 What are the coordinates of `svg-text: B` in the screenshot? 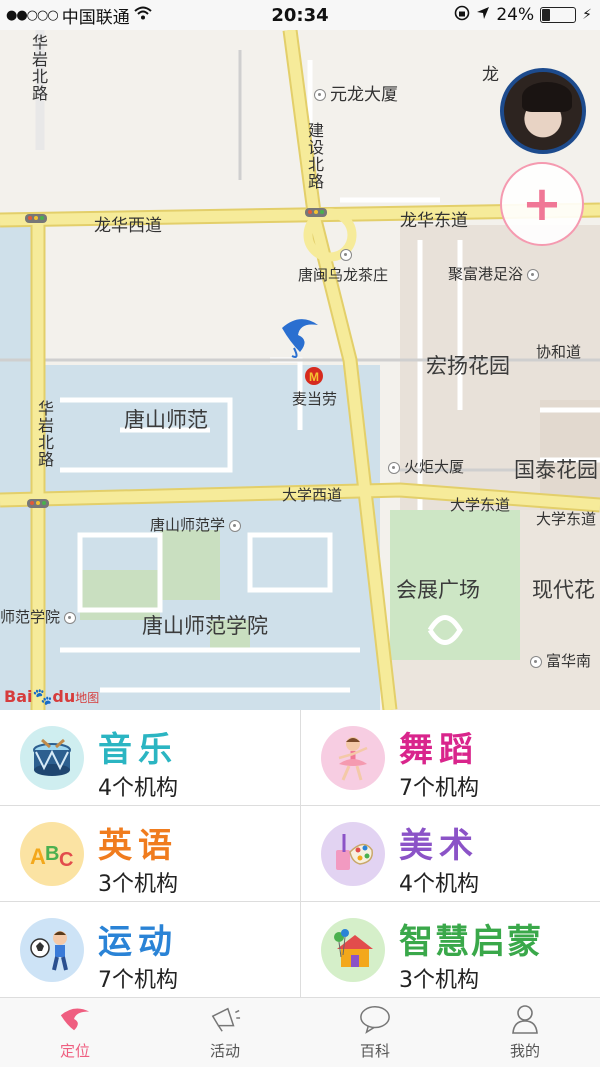 It's located at (52, 854).